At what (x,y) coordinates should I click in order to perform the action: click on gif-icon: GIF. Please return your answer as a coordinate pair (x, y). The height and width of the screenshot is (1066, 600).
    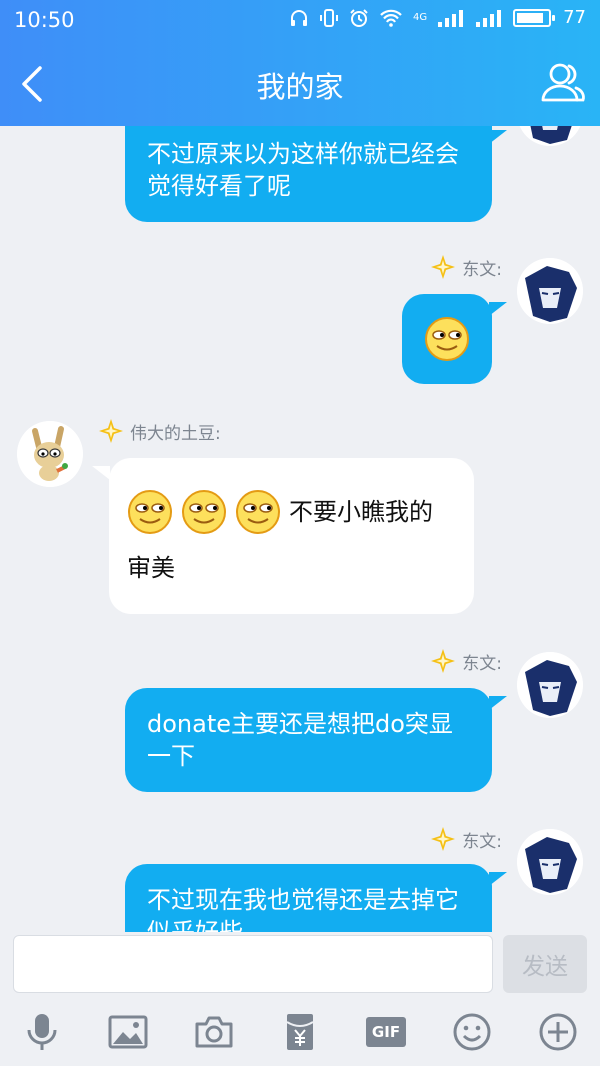
    Looking at the image, I should click on (386, 1032).